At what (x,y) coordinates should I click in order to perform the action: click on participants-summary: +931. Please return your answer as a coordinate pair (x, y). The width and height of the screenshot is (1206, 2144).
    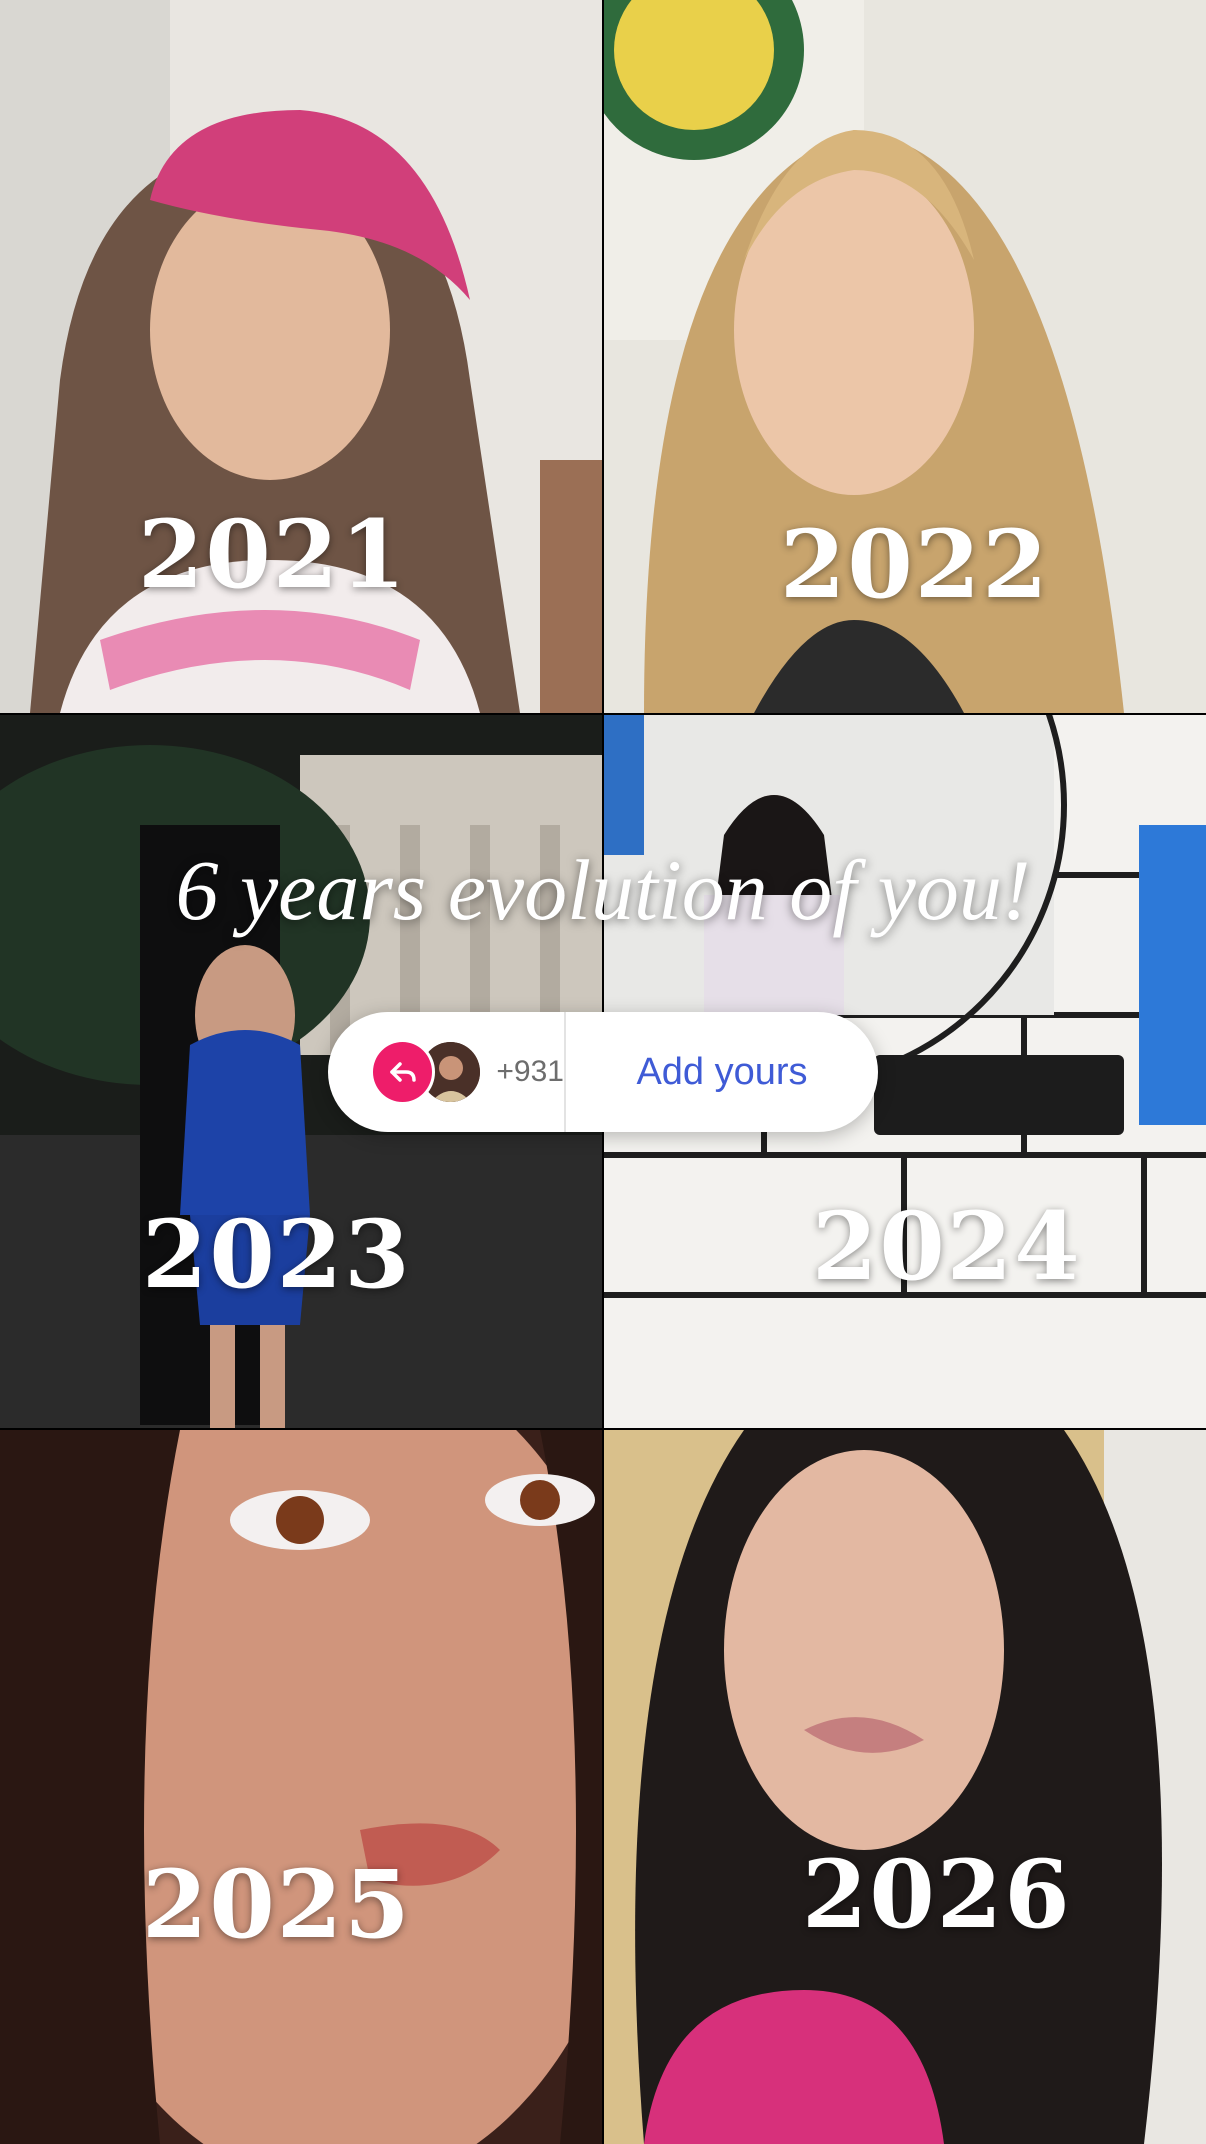
    Looking at the image, I should click on (446, 1072).